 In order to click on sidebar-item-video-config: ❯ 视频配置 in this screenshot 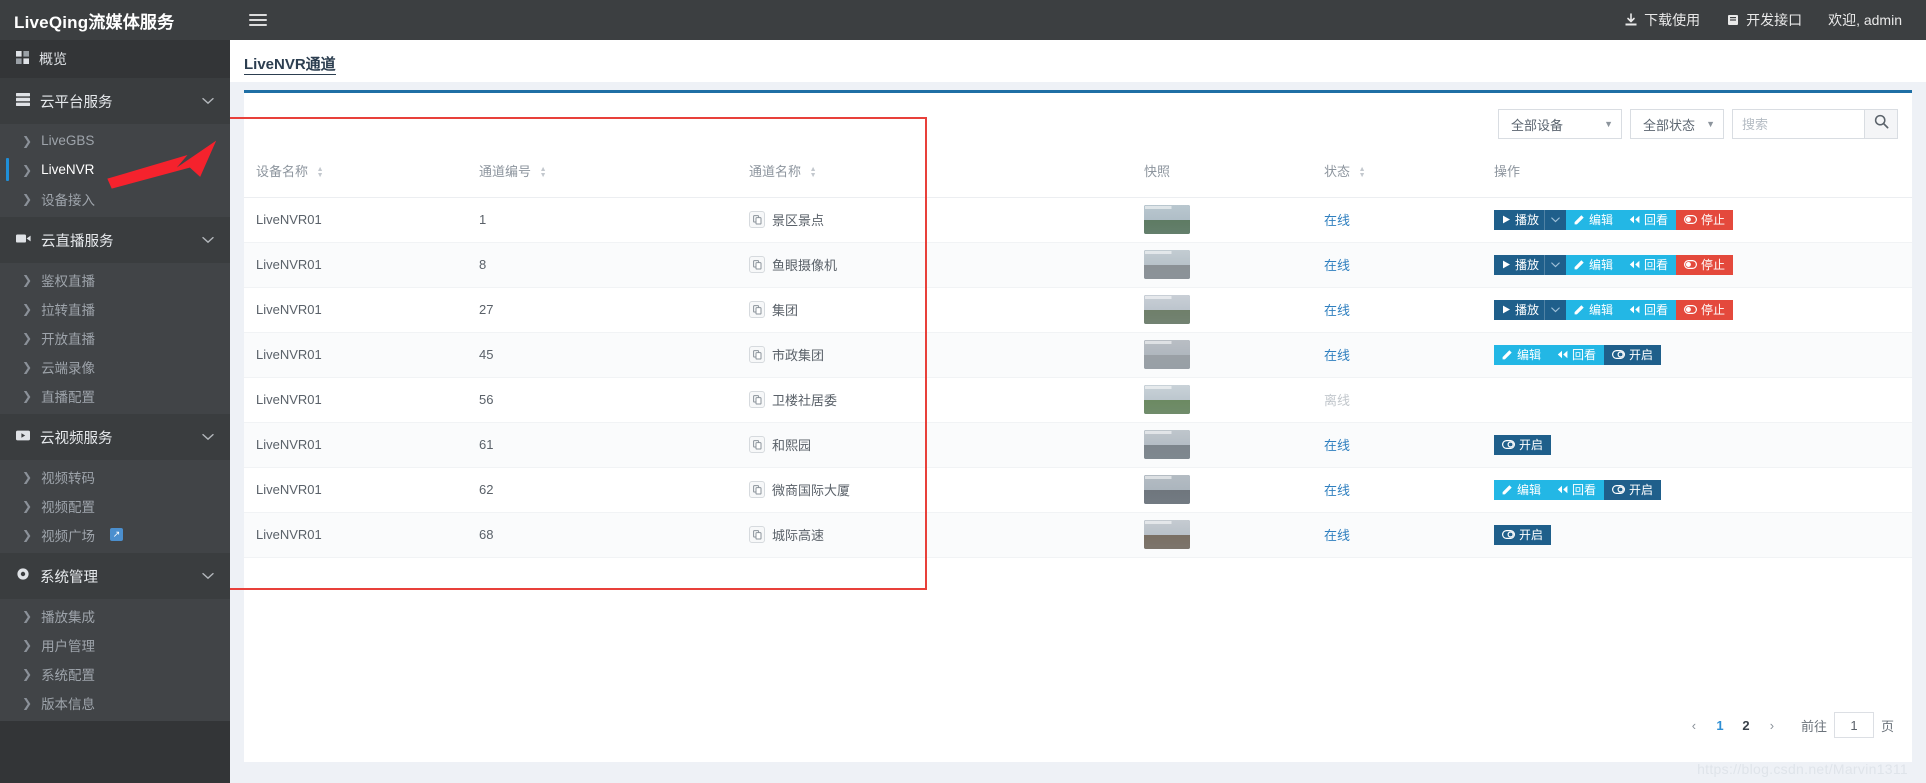, I will do `click(115, 505)`.